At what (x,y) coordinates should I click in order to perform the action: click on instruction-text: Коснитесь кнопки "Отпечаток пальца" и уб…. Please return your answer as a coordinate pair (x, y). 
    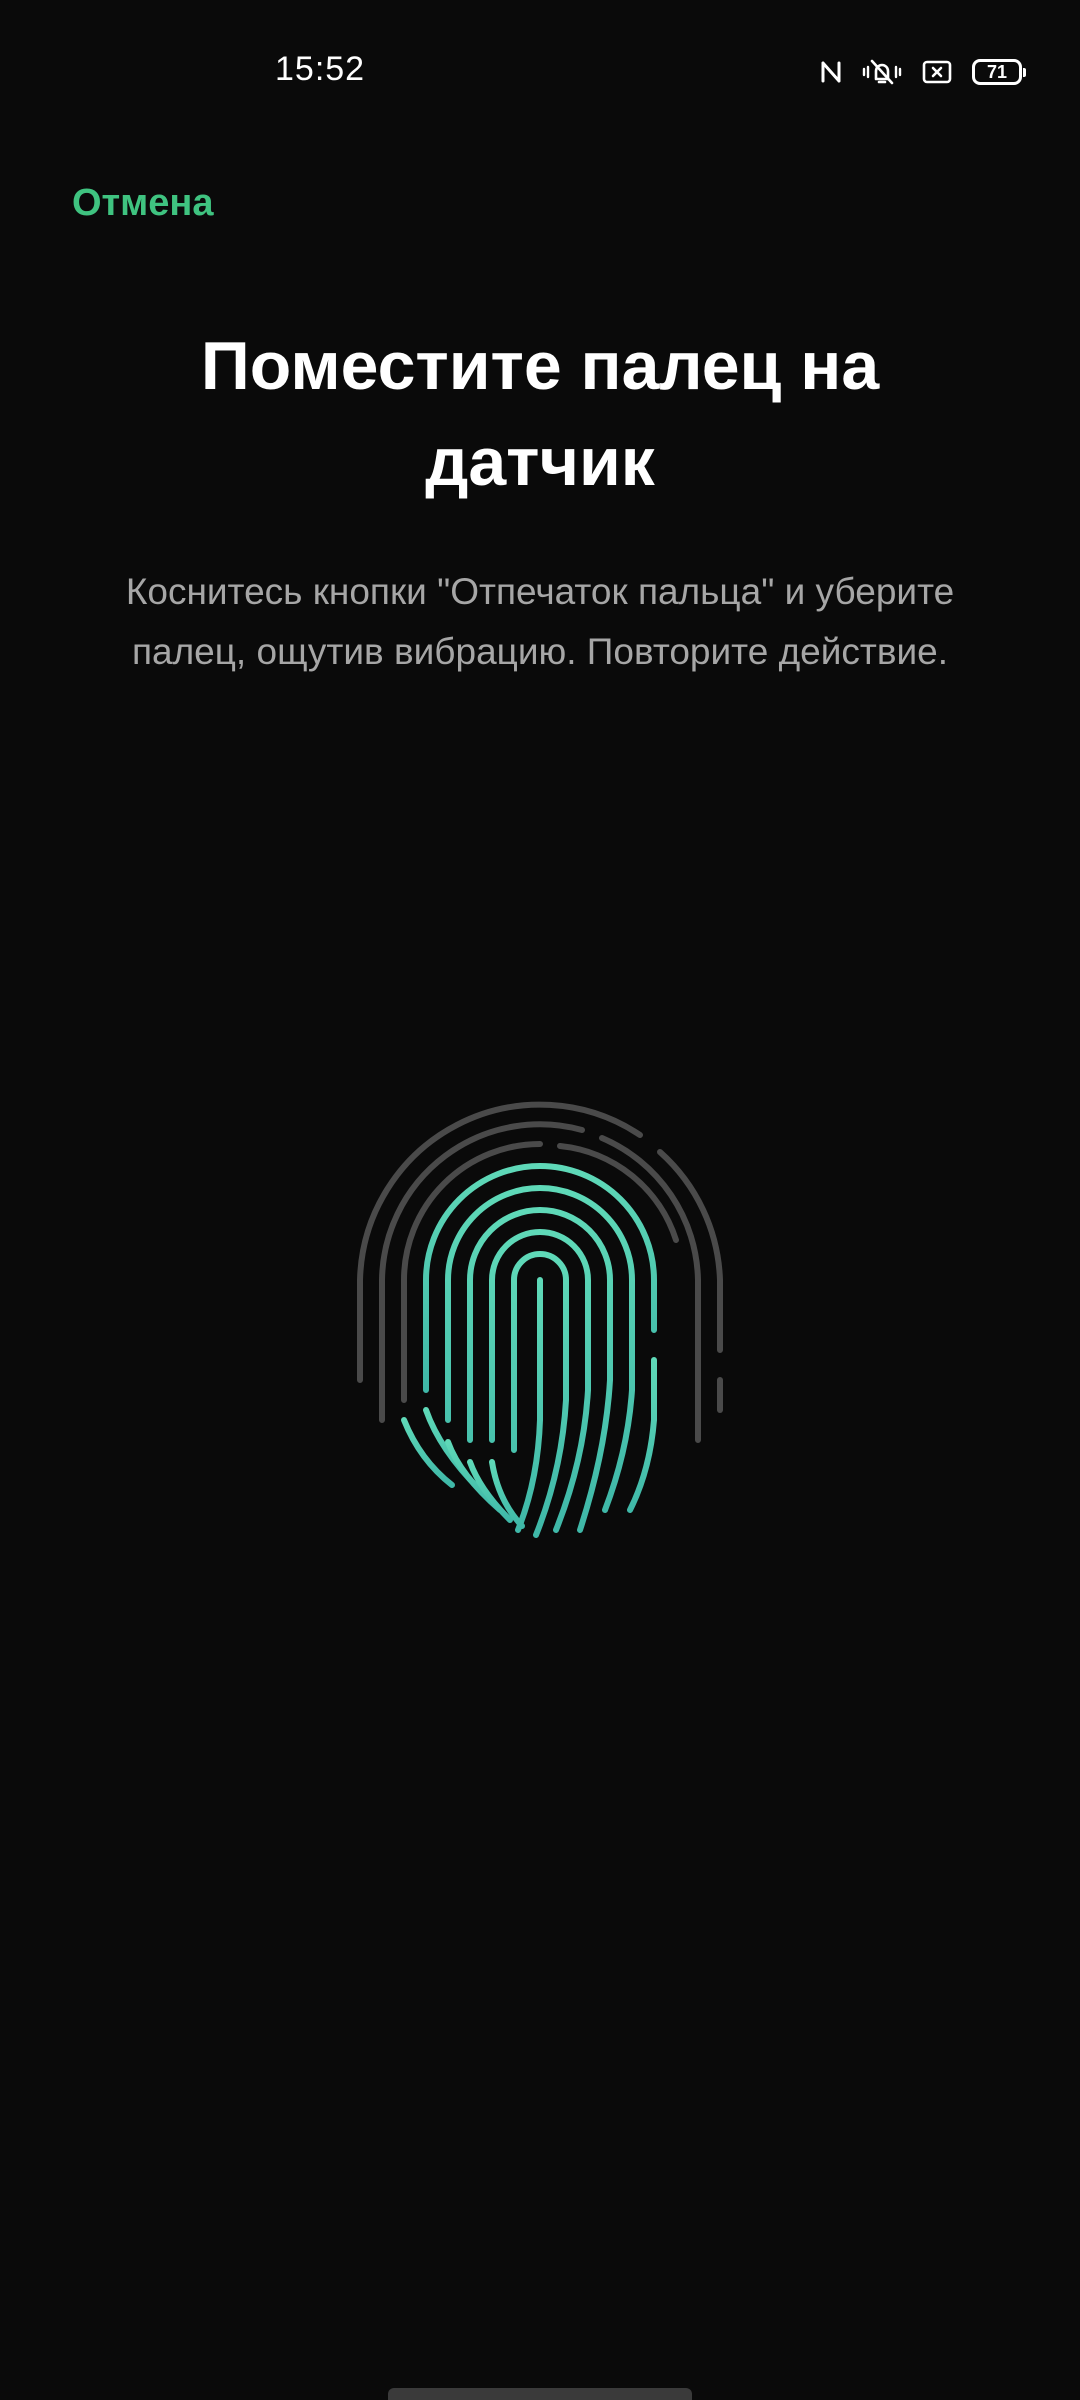
    Looking at the image, I should click on (540, 621).